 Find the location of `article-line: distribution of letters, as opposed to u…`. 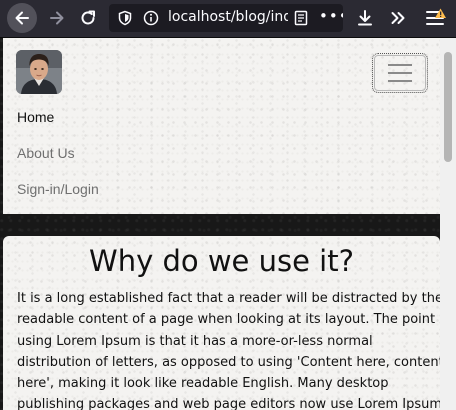

article-line: distribution of letters, as opposed to u… is located at coordinates (228, 362).